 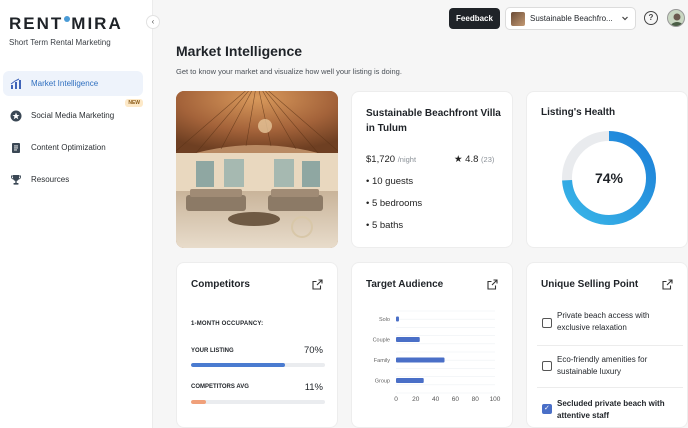 I want to click on category-label: Couple, so click(x=381, y=341).